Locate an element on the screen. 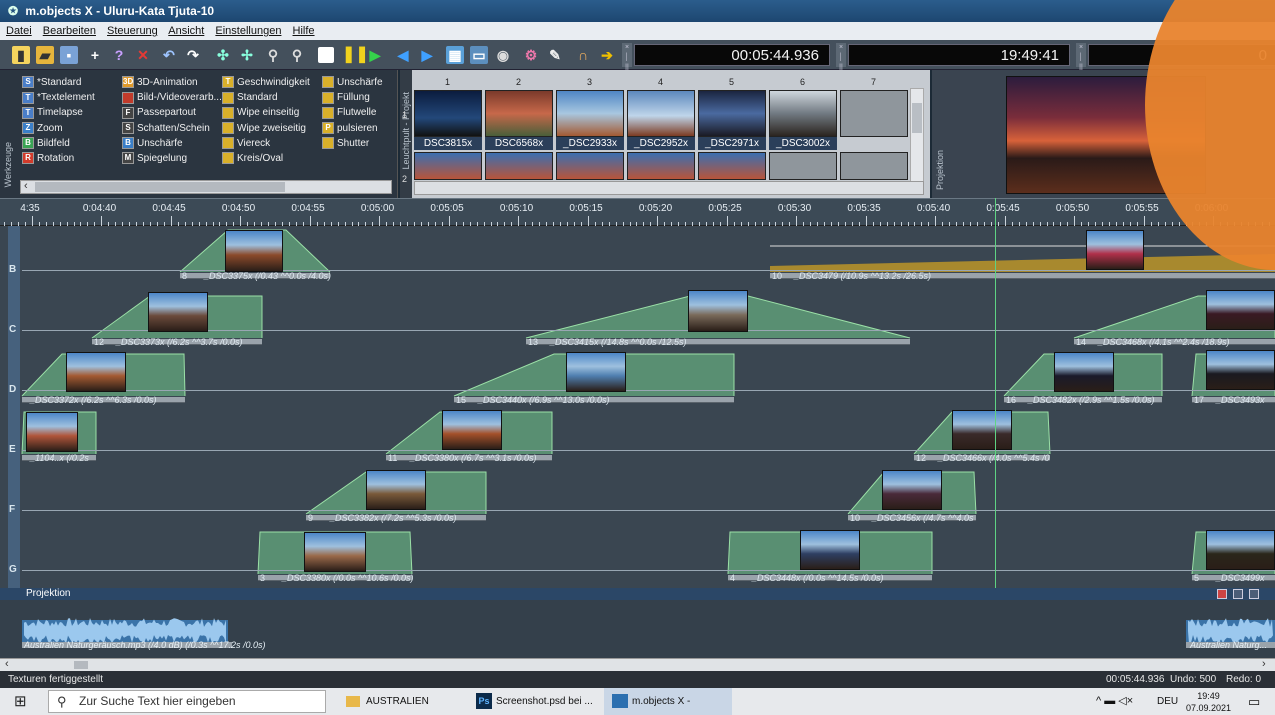  save-icon: ▪ is located at coordinates (69, 55).